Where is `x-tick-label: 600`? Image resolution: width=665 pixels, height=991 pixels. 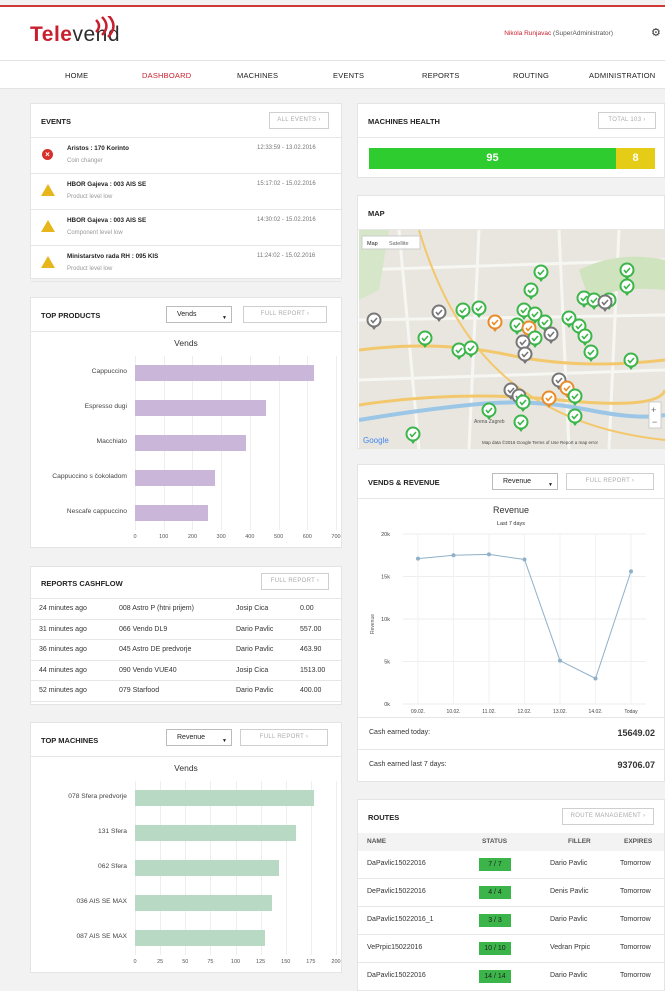
x-tick-label: 600 is located at coordinates (307, 537).